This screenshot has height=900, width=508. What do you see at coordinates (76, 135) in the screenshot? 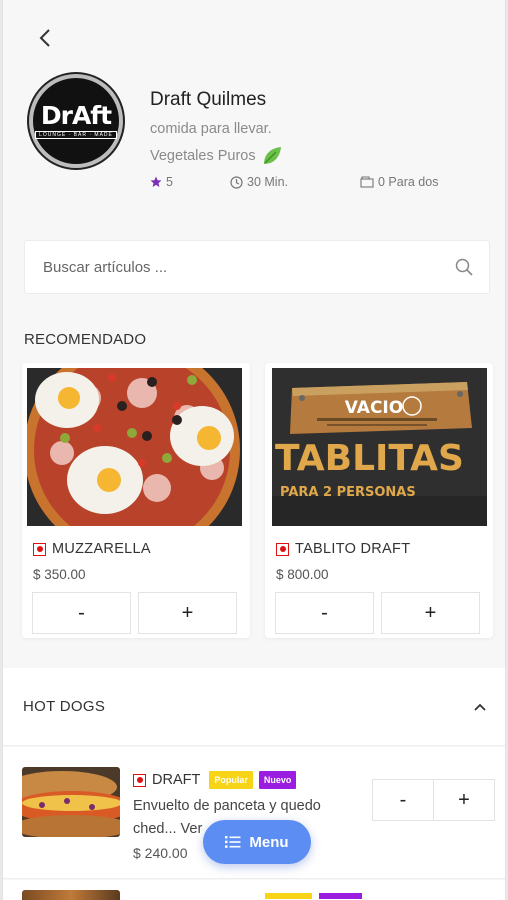
I see `logo-subtext: LOUNGE · BAR · MADE` at bounding box center [76, 135].